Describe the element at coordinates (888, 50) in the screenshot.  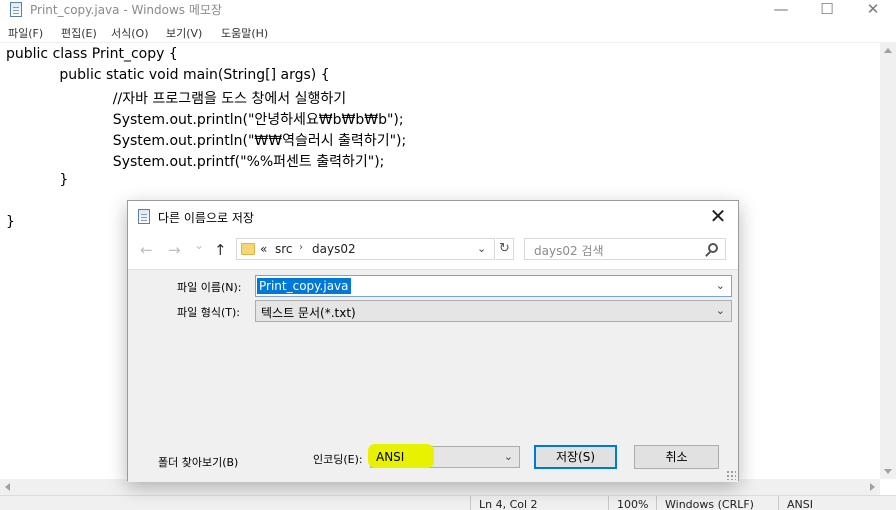
I see `scroll-up-icon` at that location.